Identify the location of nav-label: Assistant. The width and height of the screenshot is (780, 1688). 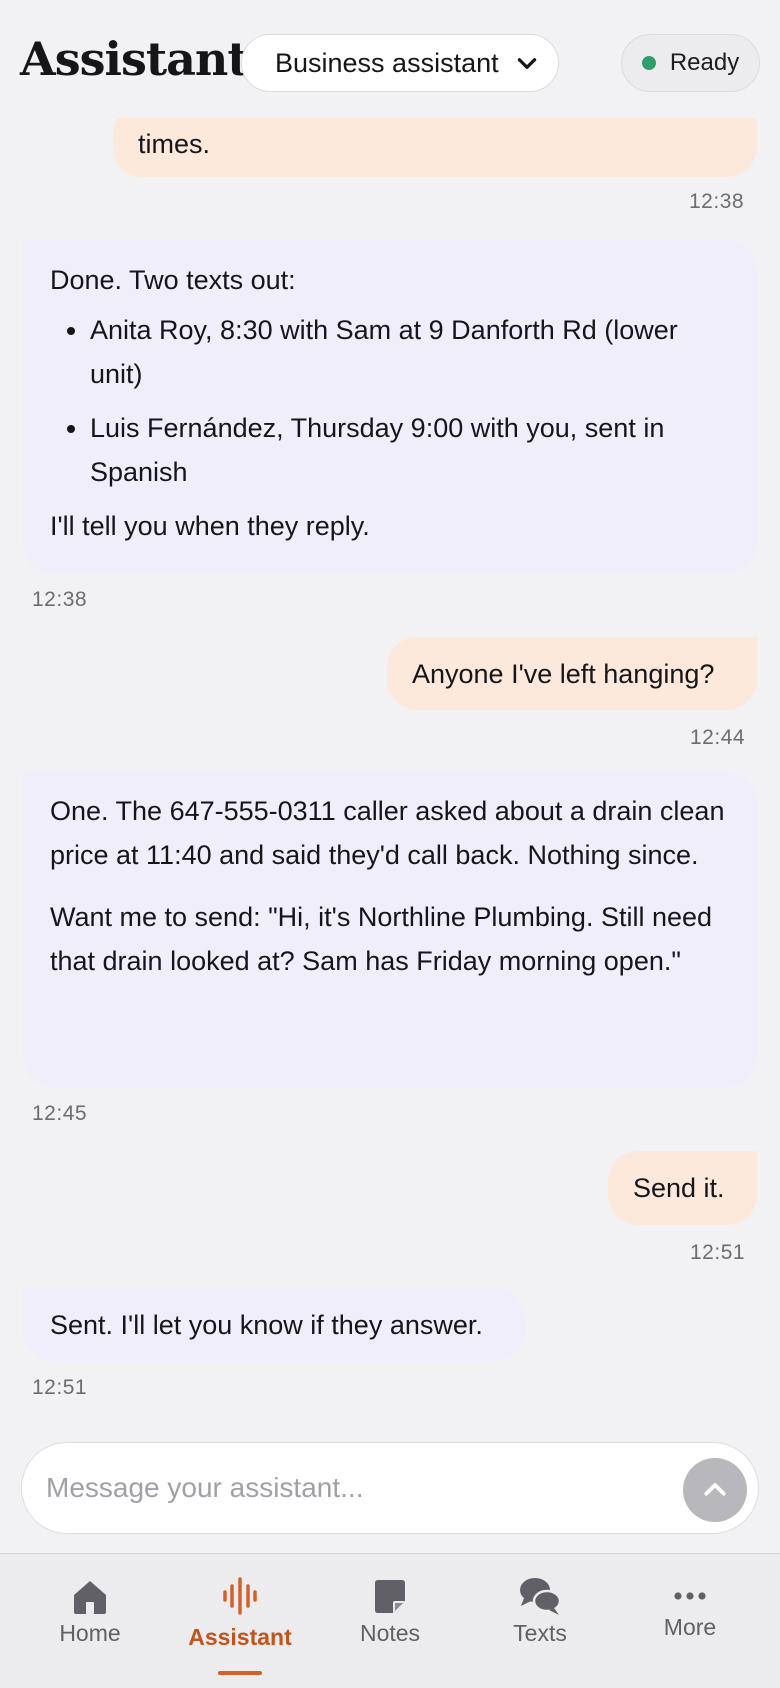
(240, 1637).